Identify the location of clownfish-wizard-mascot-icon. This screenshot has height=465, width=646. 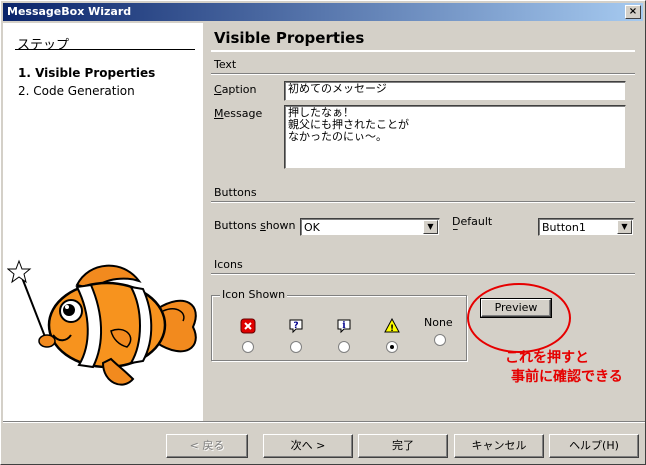
(102, 322).